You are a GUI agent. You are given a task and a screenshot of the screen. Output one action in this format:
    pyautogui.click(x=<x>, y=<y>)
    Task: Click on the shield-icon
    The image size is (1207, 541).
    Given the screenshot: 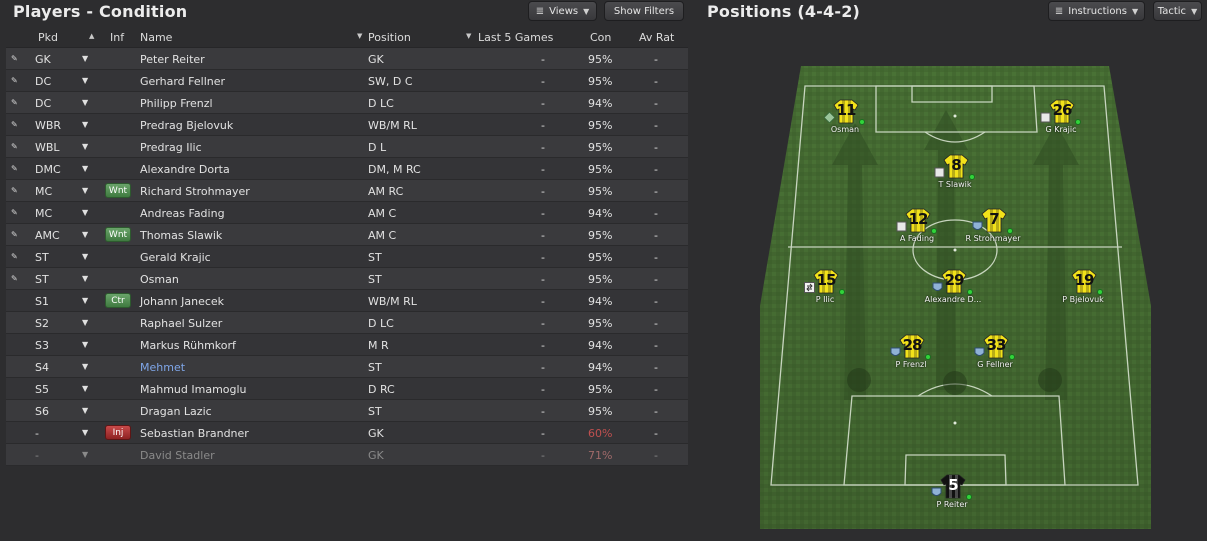 What is the action you would take?
    pyautogui.click(x=895, y=351)
    